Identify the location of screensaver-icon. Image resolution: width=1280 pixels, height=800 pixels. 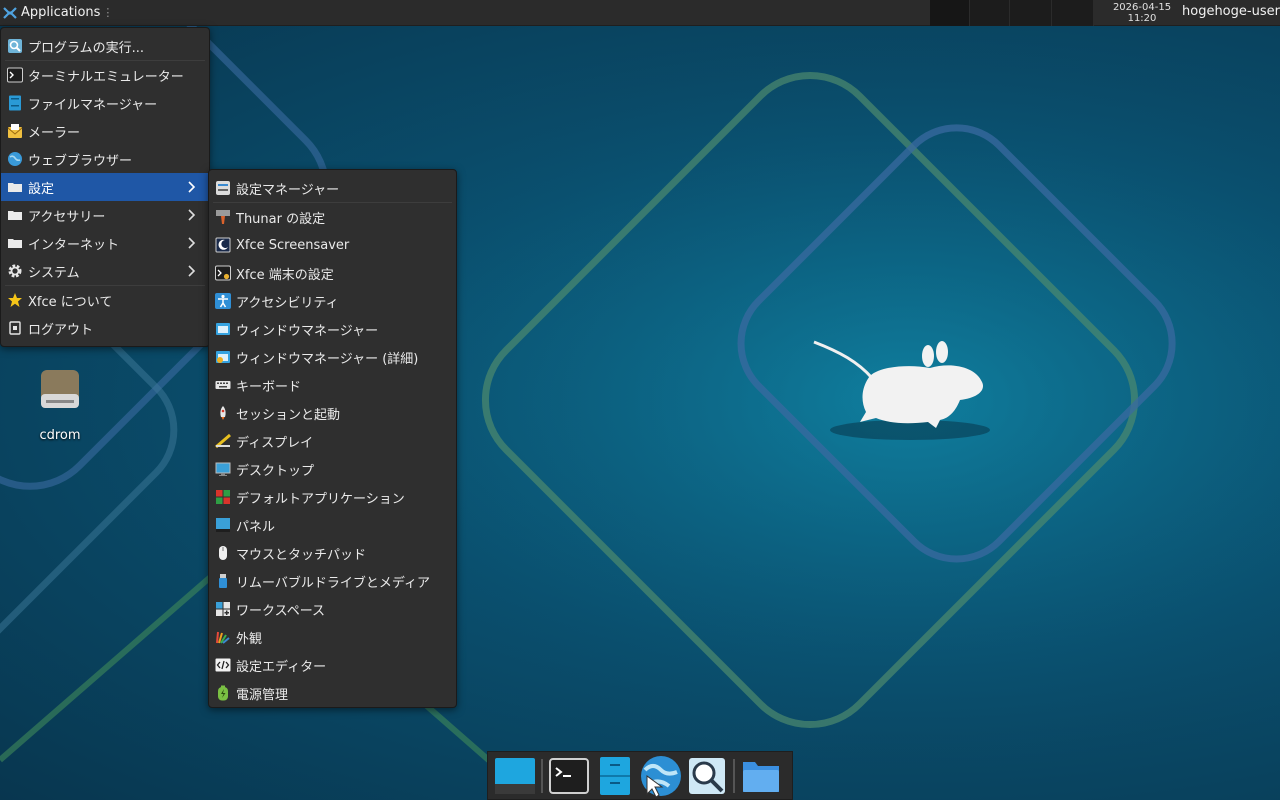
(223, 245).